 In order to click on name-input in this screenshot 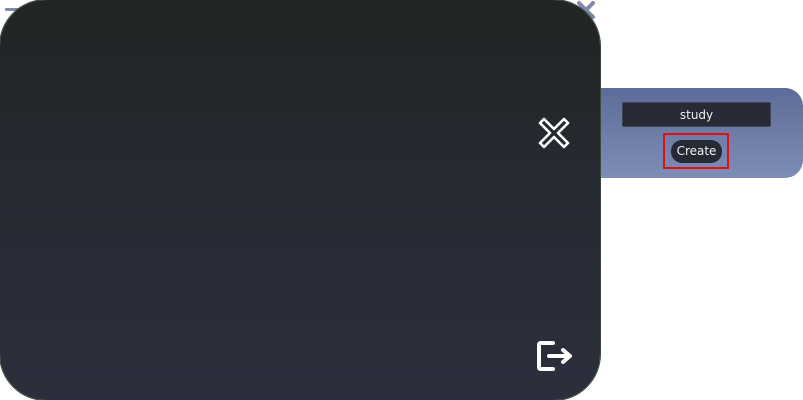, I will do `click(696, 114)`.